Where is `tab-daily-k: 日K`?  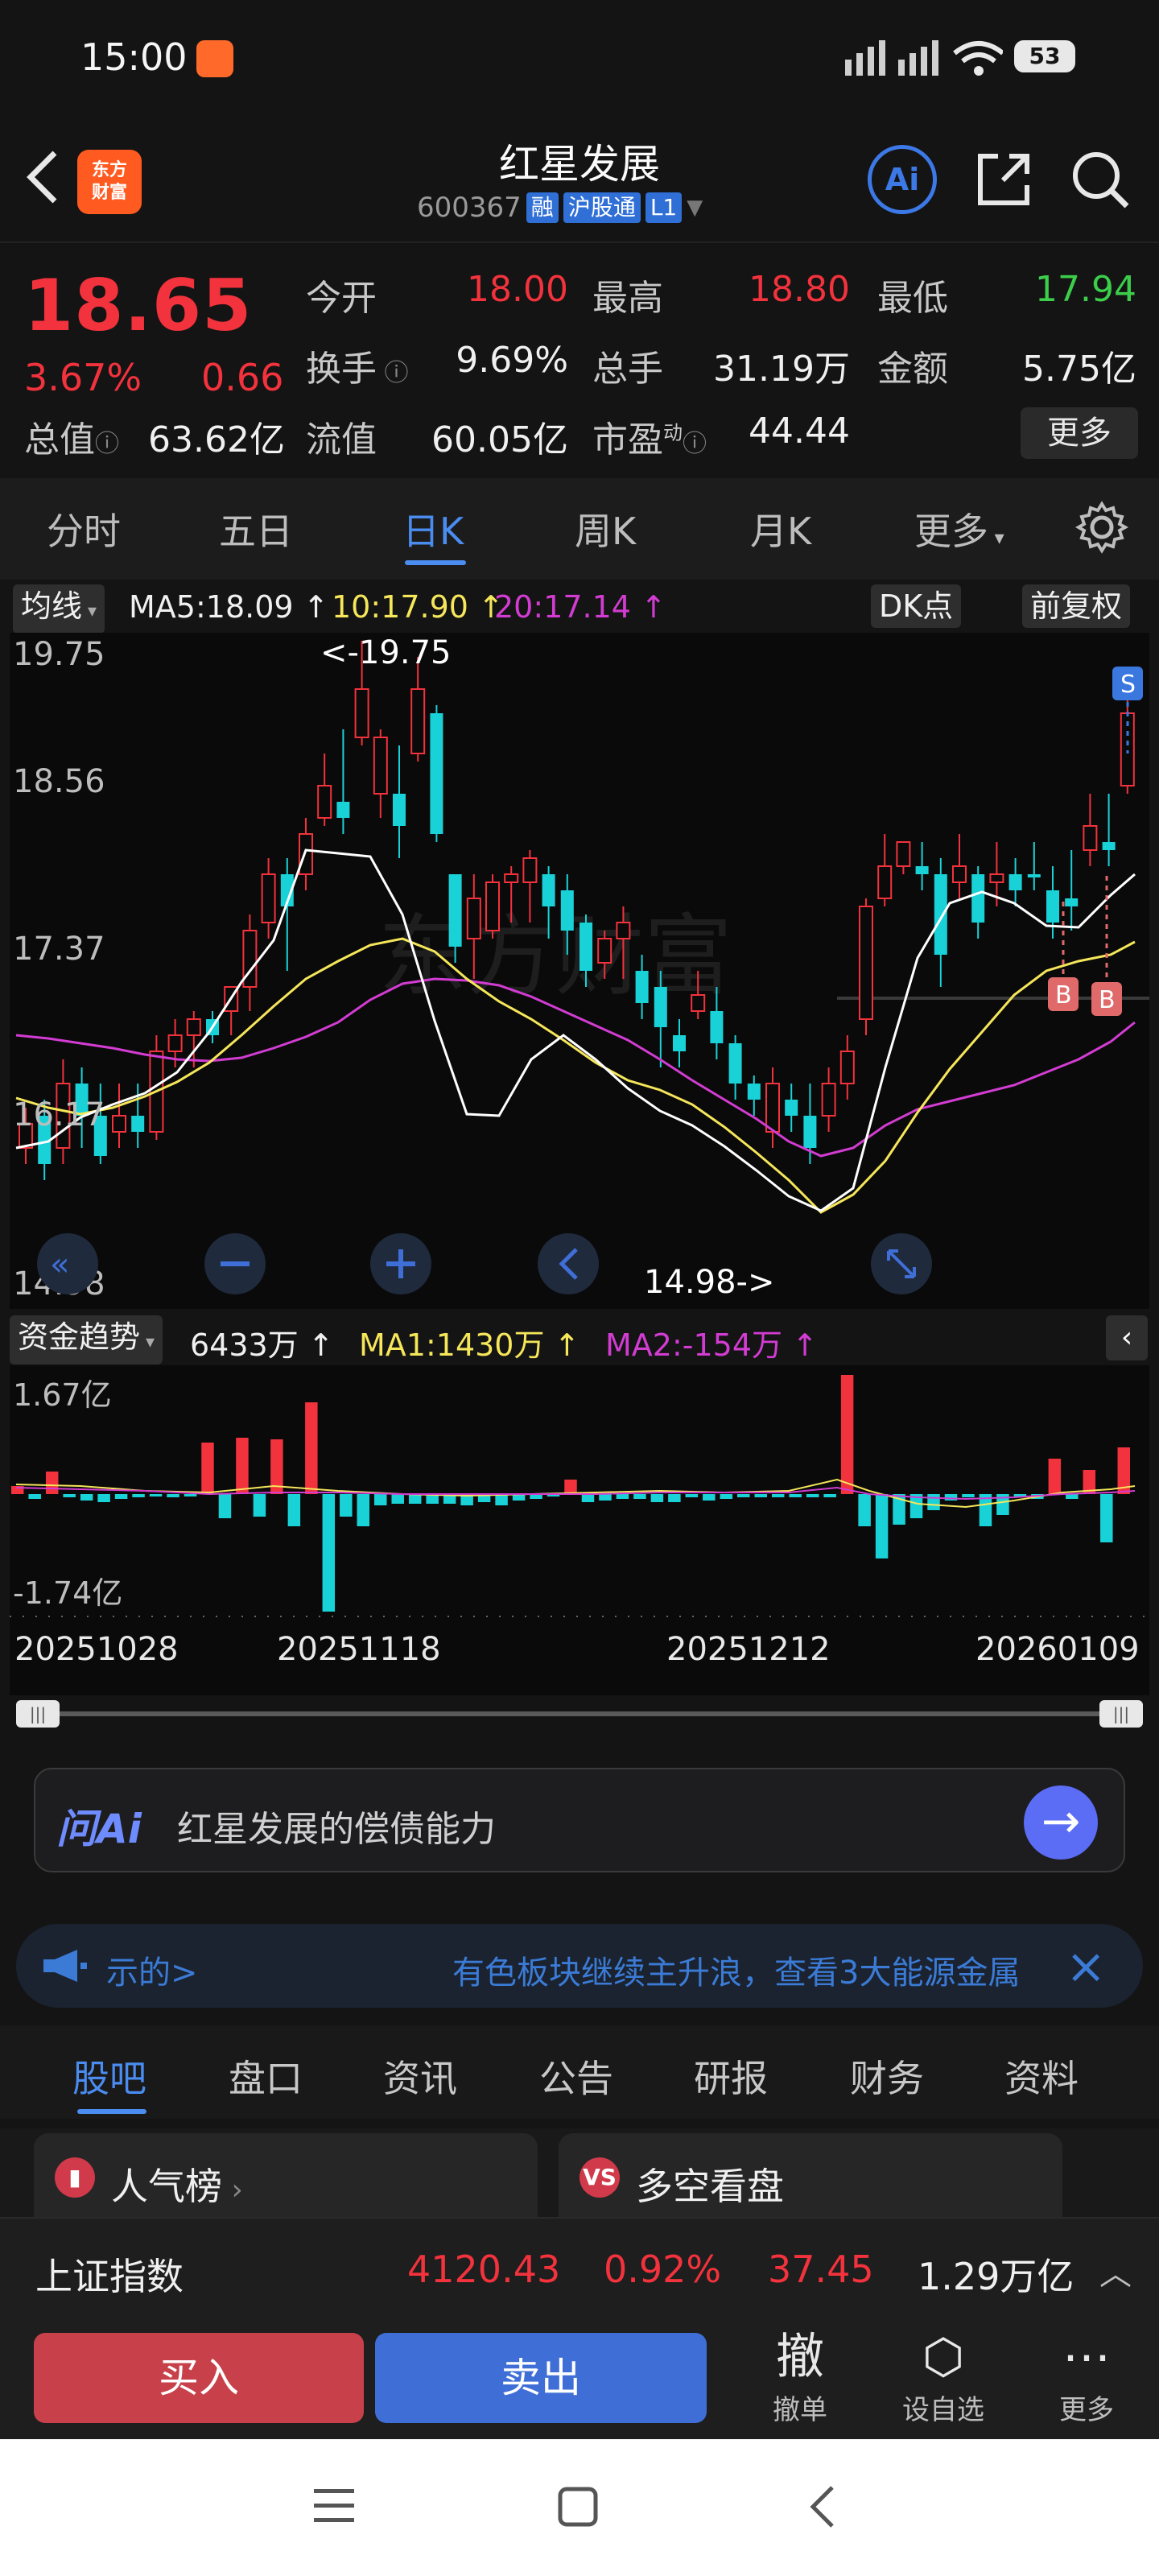
tab-daily-k: 日K is located at coordinates (433, 528).